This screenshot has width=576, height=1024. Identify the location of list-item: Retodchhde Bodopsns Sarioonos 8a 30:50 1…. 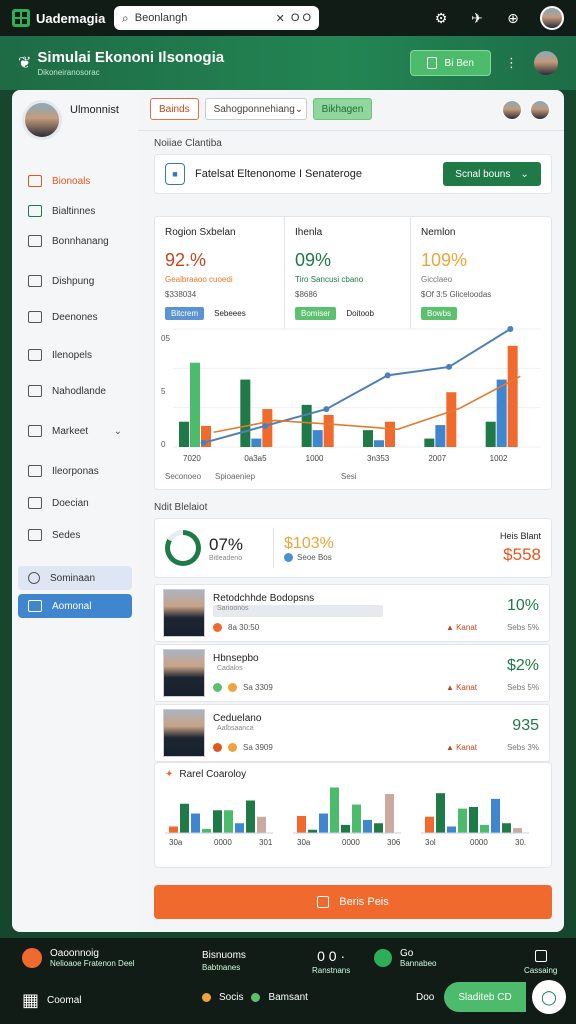
(352, 613).